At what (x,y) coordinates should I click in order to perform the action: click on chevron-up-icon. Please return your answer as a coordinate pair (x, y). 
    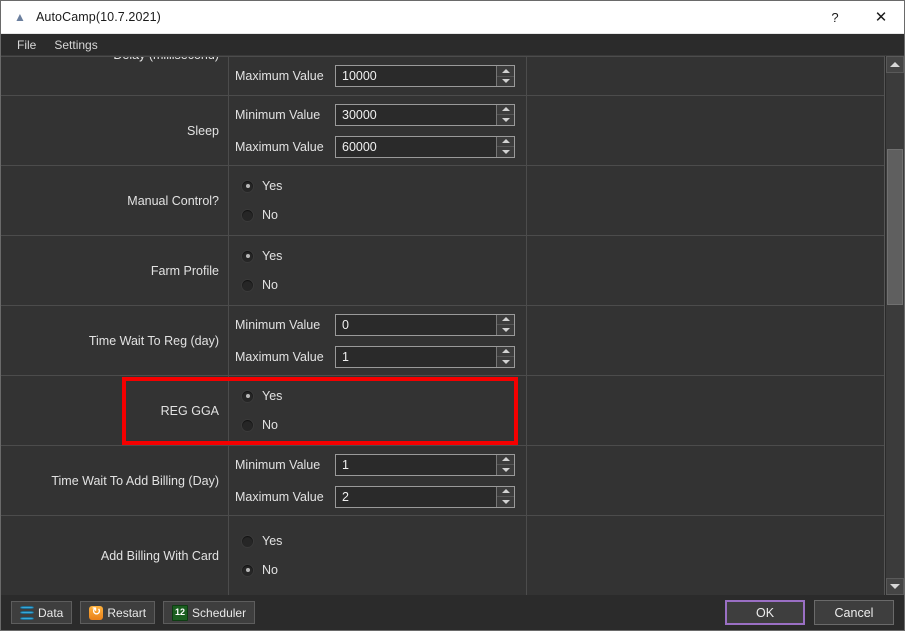
    Looking at the image, I should click on (895, 64).